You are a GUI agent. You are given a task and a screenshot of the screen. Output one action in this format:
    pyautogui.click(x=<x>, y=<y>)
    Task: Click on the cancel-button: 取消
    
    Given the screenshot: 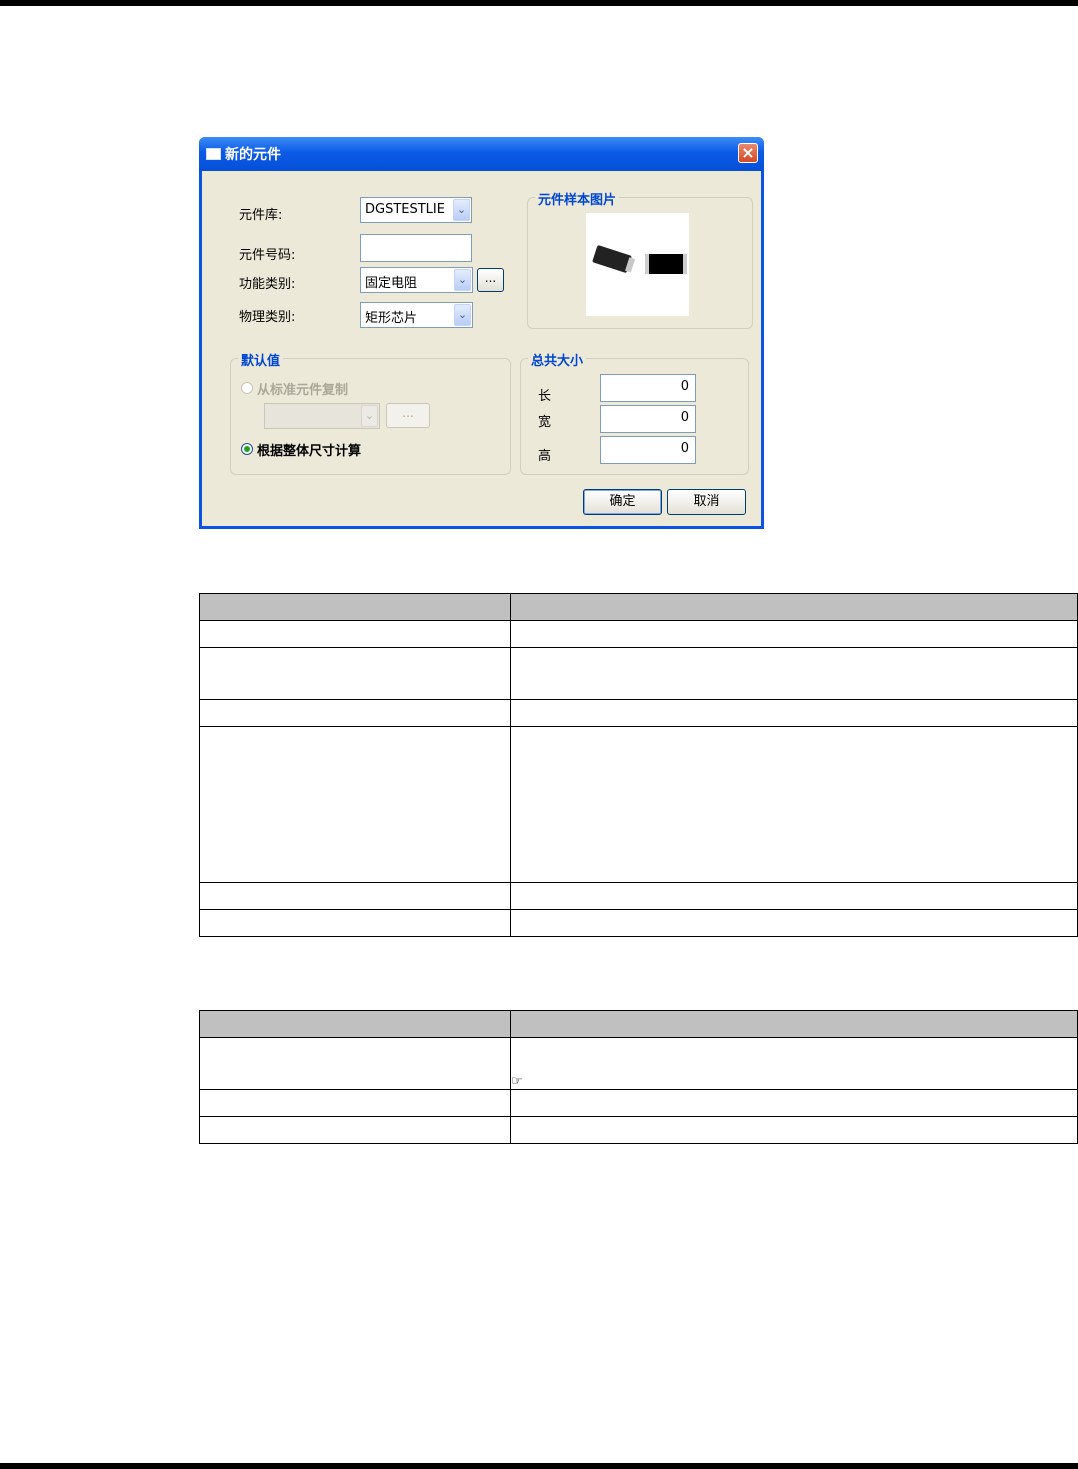 What is the action you would take?
    pyautogui.click(x=706, y=502)
    